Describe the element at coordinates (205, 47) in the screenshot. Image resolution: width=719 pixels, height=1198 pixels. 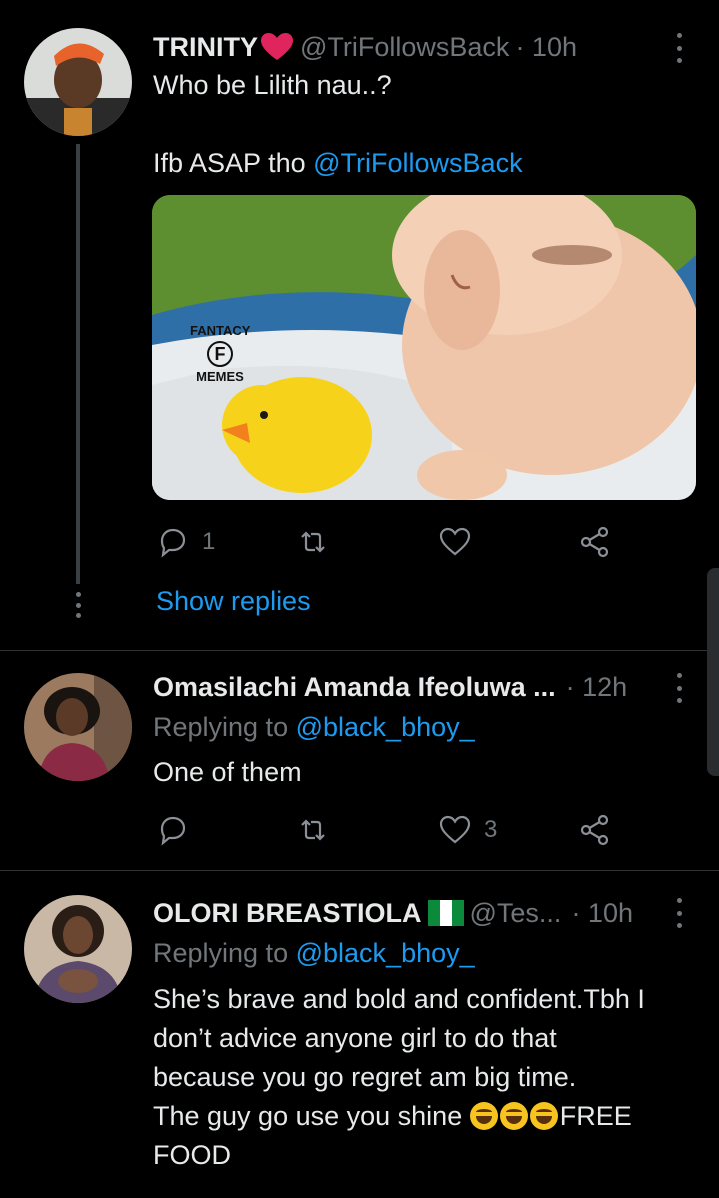
I see `display-name: TRINITY` at that location.